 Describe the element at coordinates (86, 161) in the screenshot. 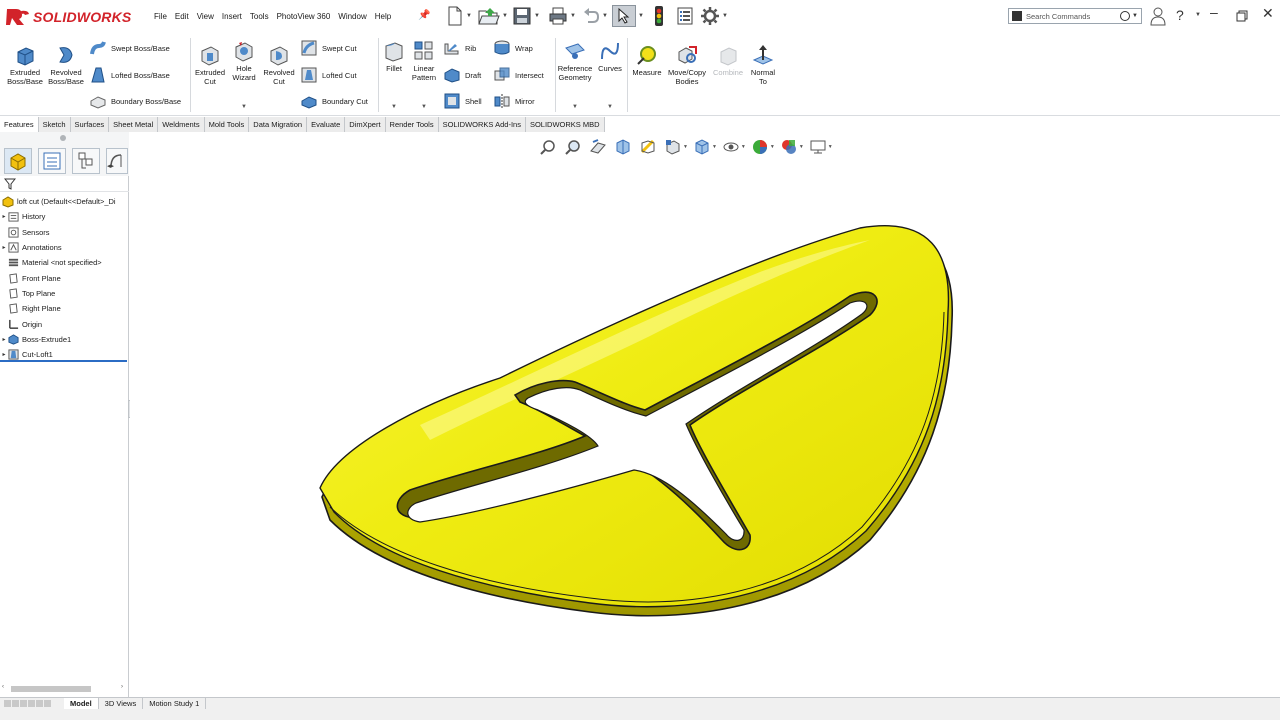

I see `configuration-manager-tab` at that location.